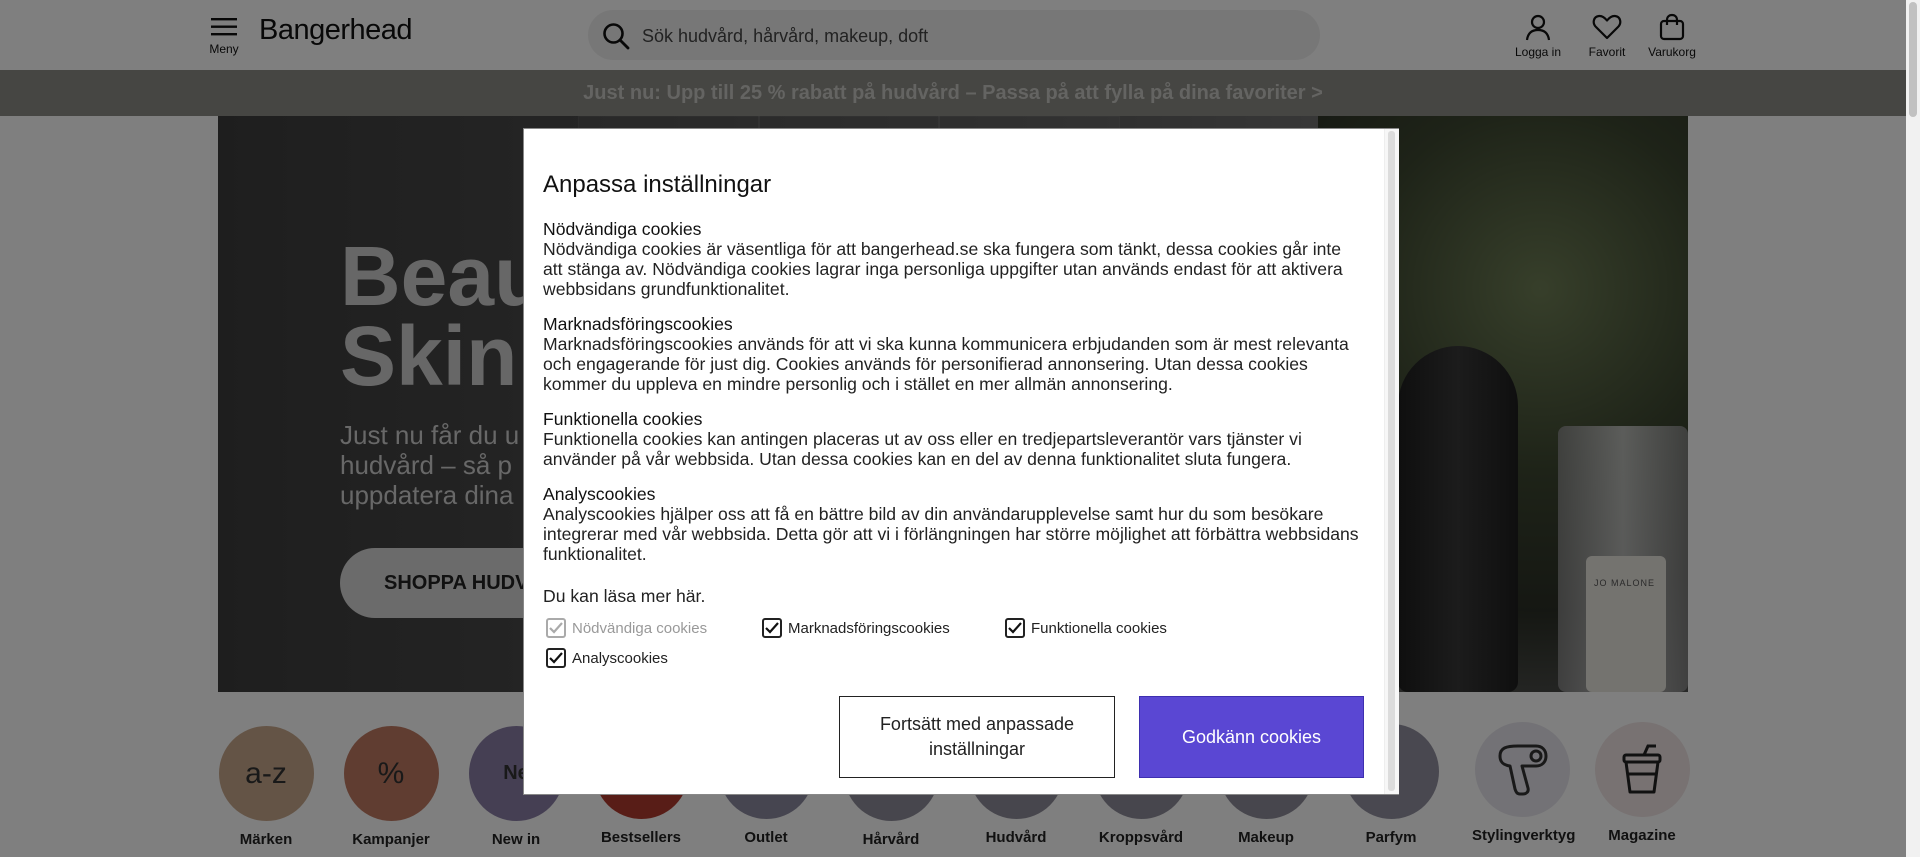  Describe the element at coordinates (657, 184) in the screenshot. I see `dialog-title: Anpassa inställningar` at that location.